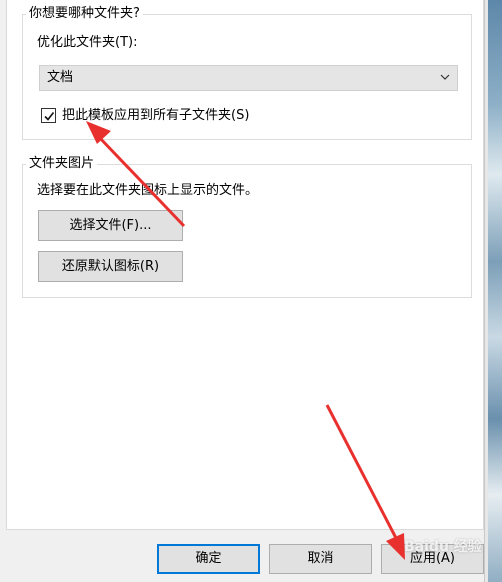  I want to click on optimize-folder-label: 优化此文件夹(T):, so click(87, 42).